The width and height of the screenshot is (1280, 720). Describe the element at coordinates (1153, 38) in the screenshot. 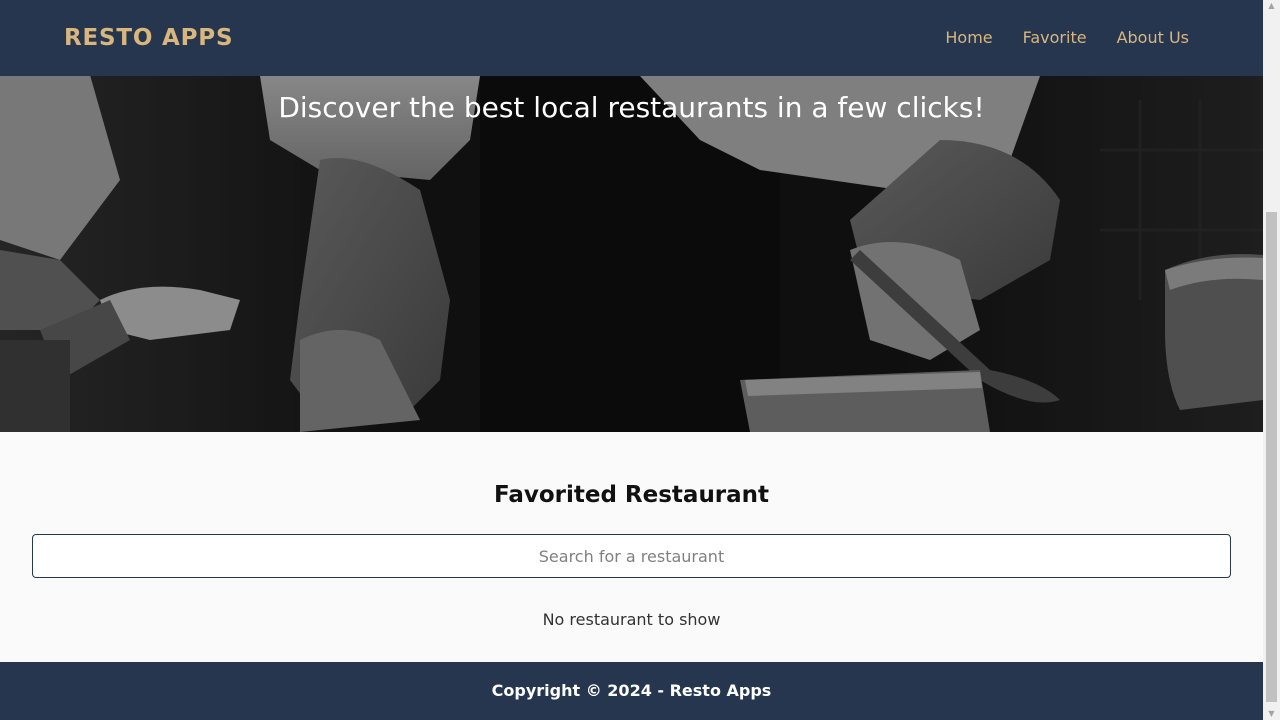

I see `nav-link-about-us: About Us` at that location.